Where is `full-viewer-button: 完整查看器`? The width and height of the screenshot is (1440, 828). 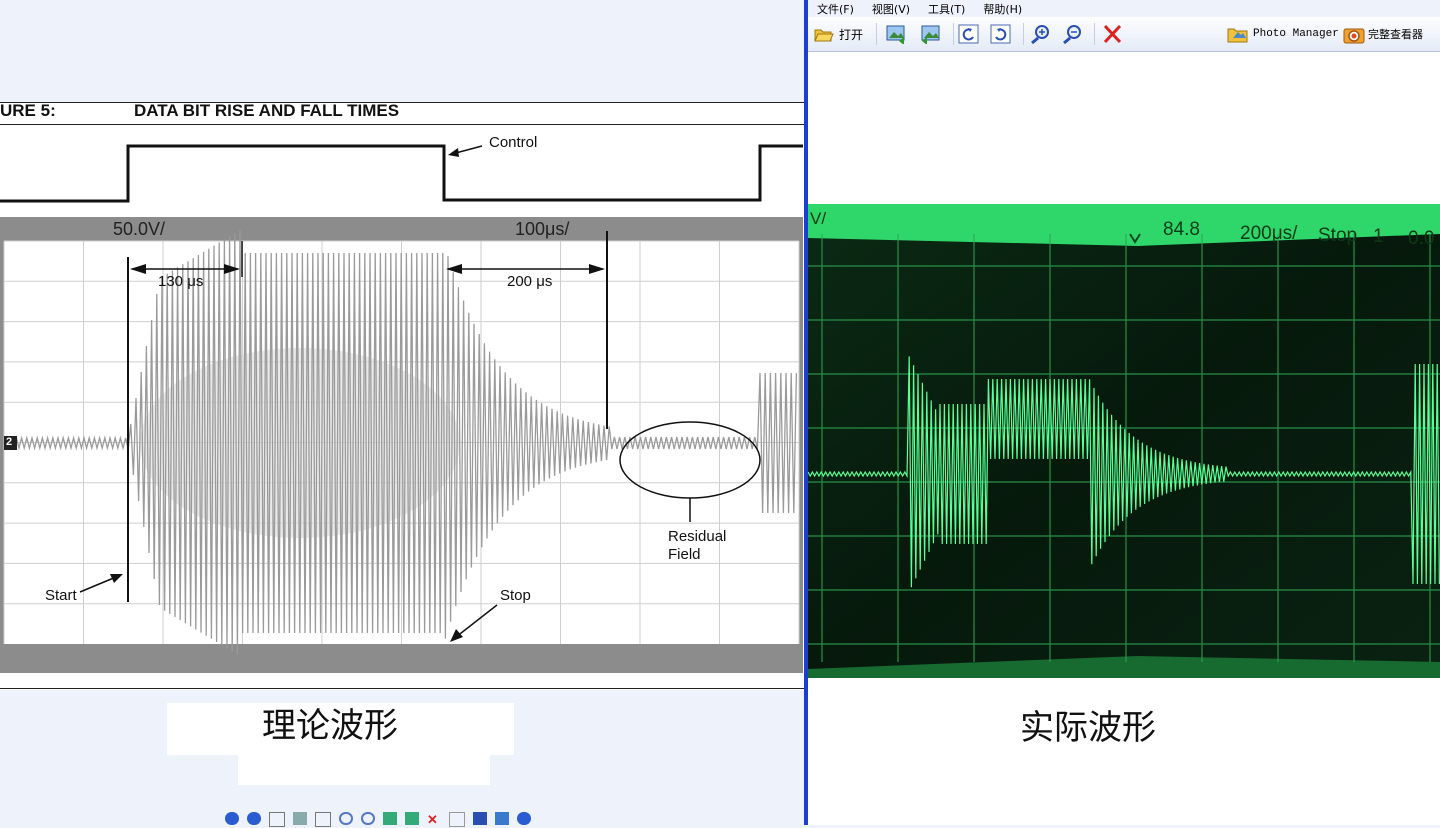
full-viewer-button: 完整查看器 is located at coordinates (1383, 34).